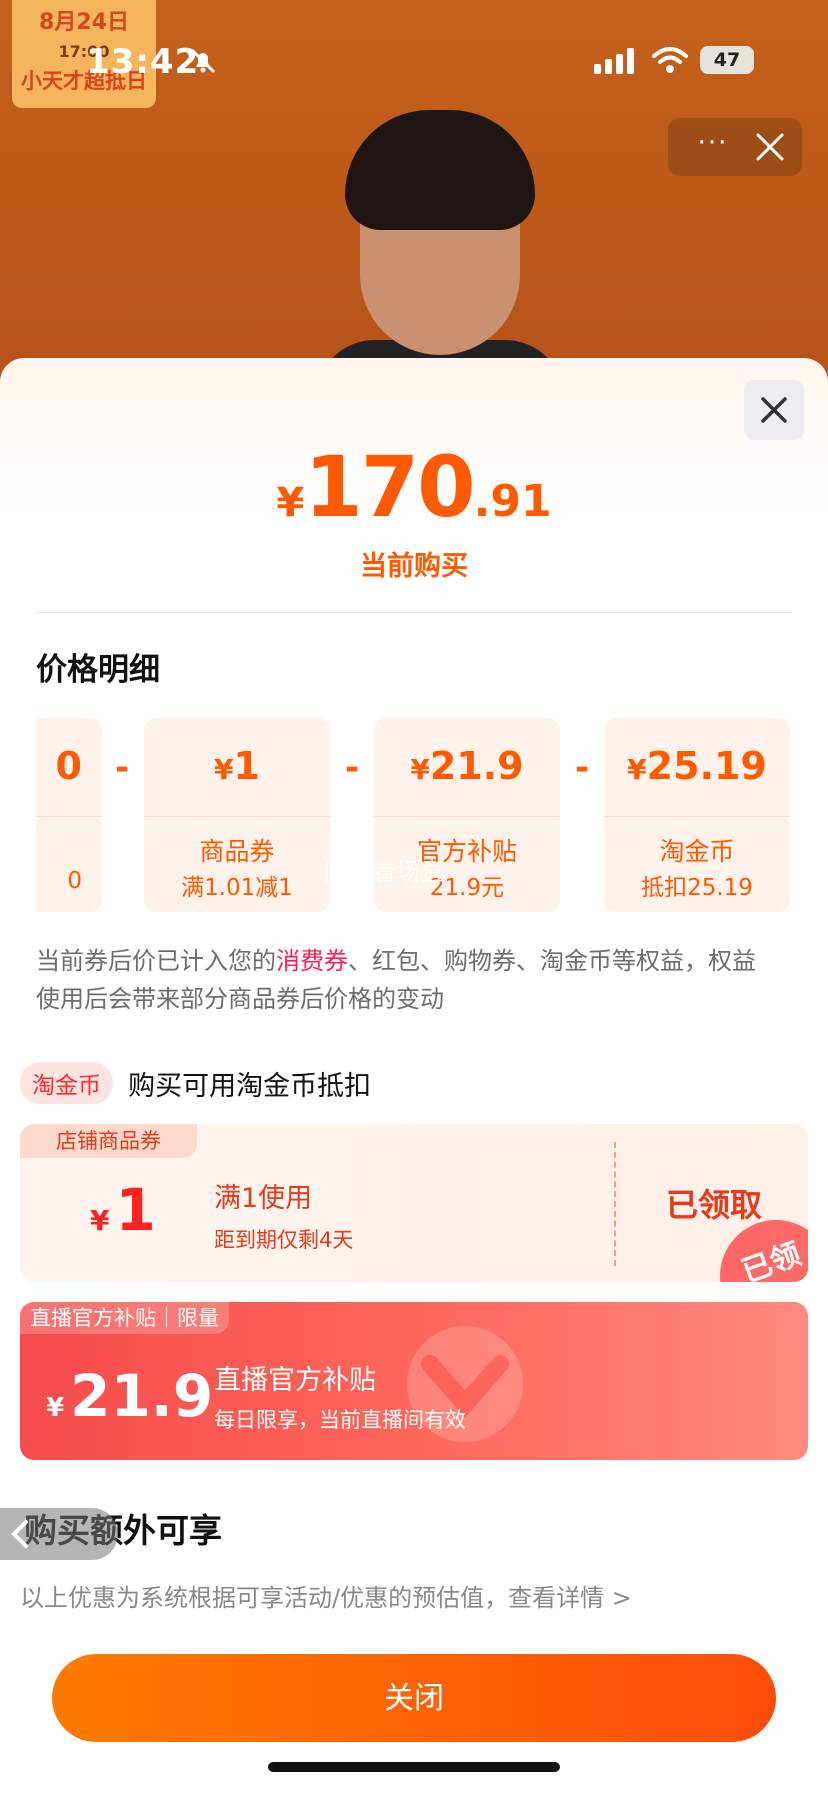 The height and width of the screenshot is (1796, 828). I want to click on price-card-desc: 满1.01减1, so click(237, 888).